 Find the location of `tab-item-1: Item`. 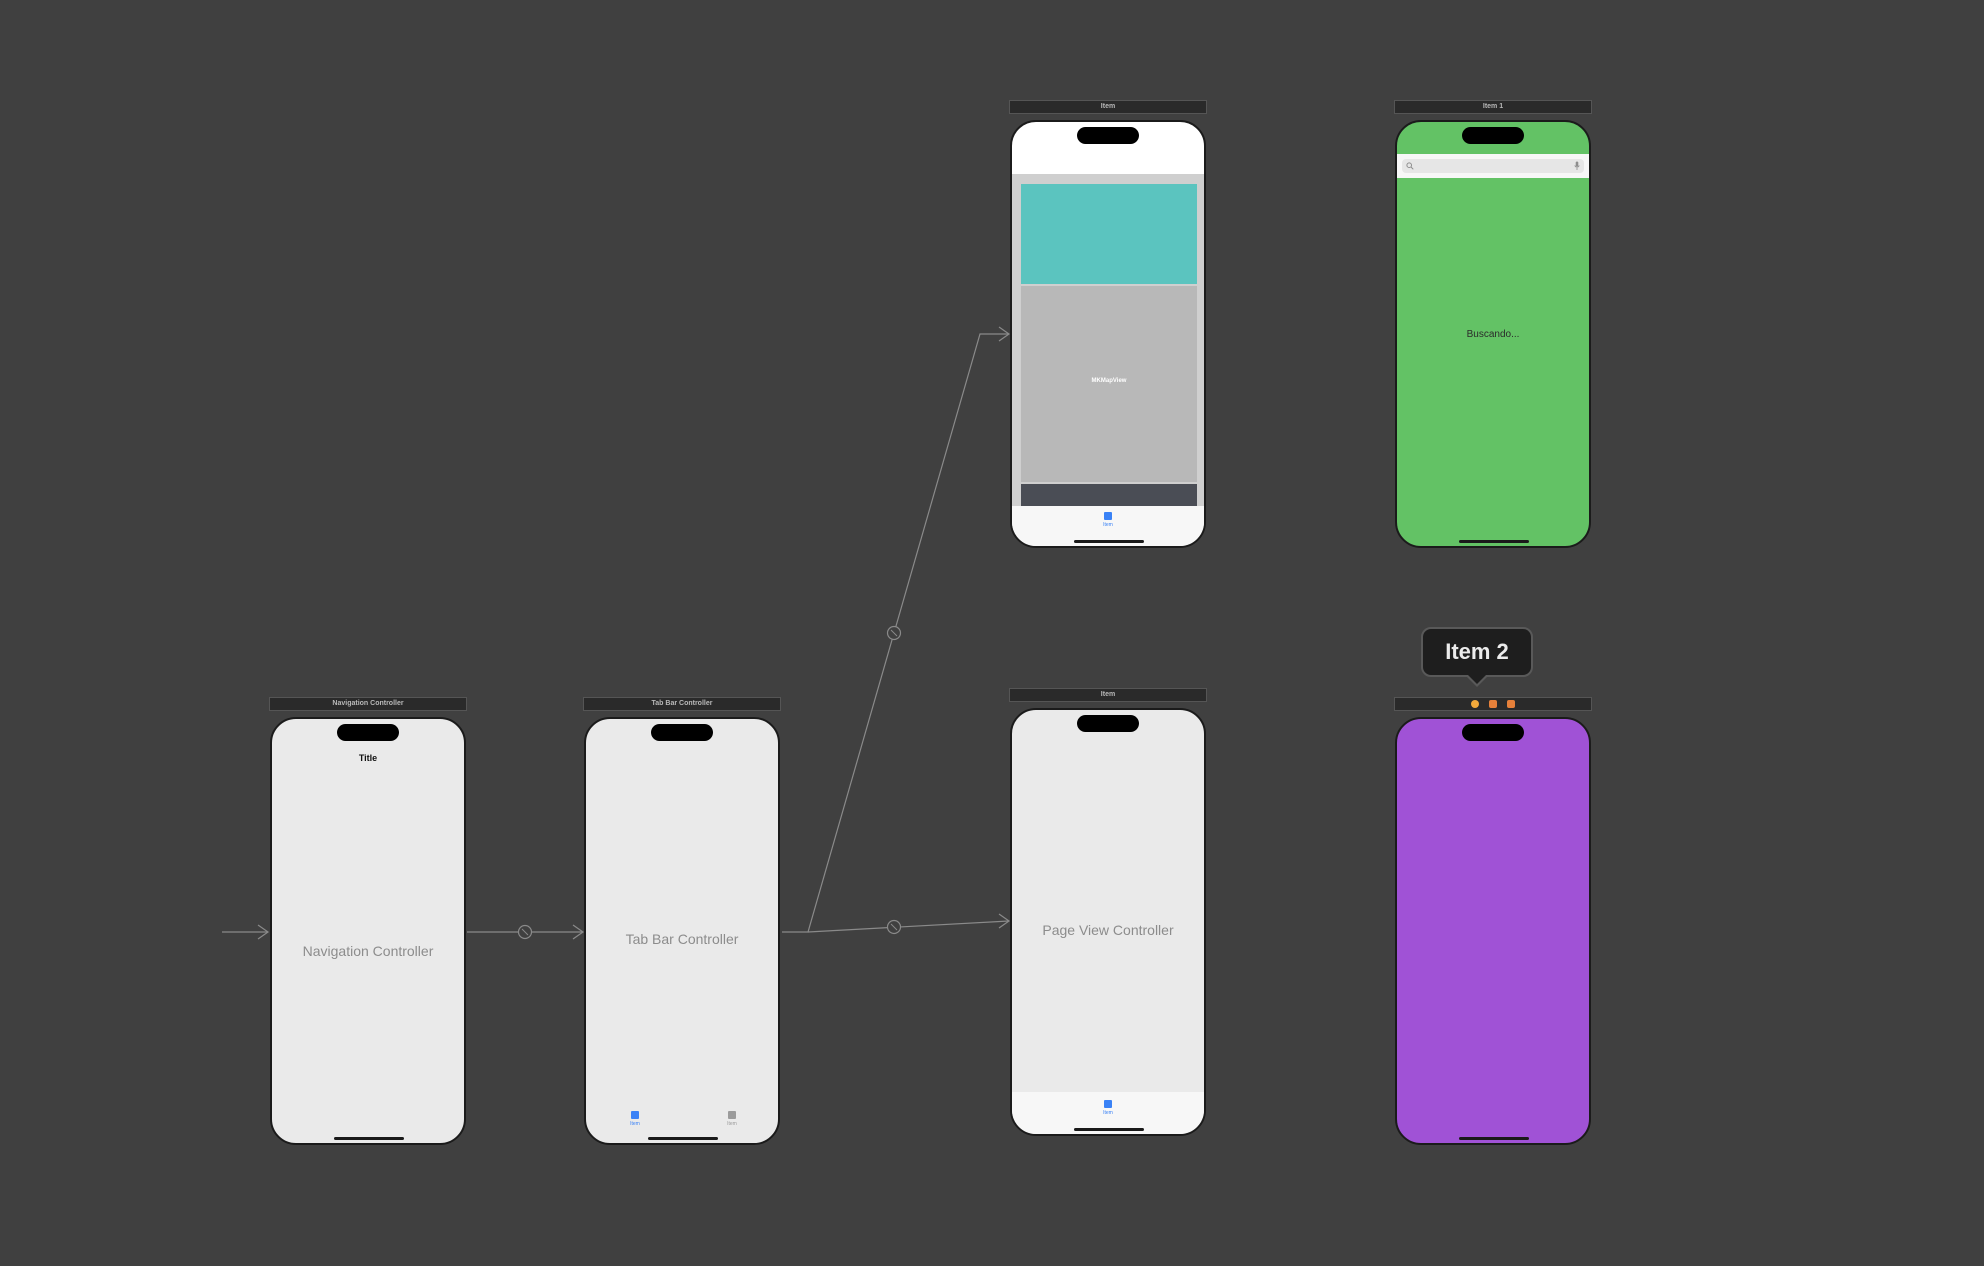

tab-item-1: Item is located at coordinates (635, 1119).